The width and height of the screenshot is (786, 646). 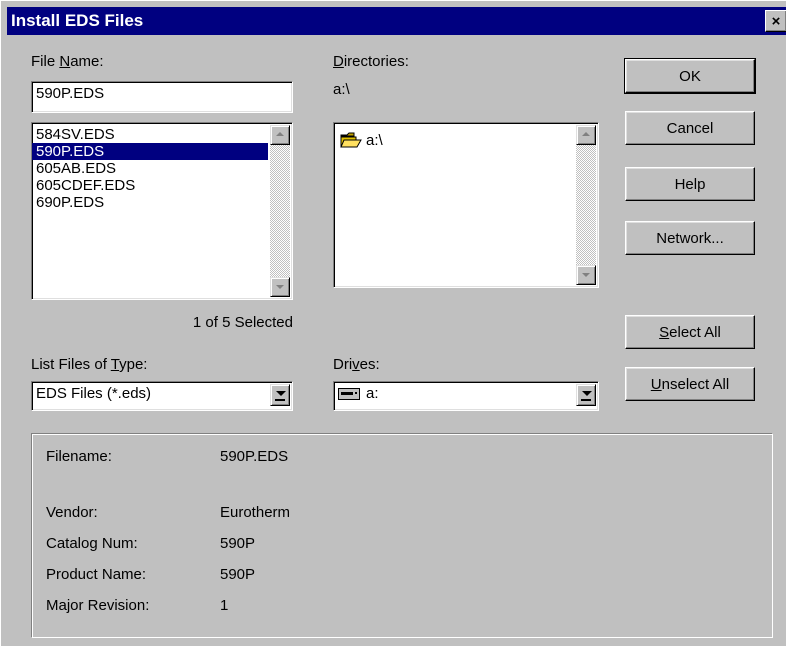 I want to click on file-type-dropdown-button, so click(x=280, y=395).